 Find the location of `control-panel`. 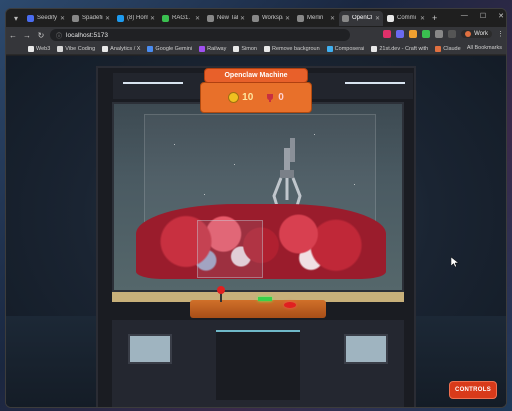

control-panel is located at coordinates (258, 309).